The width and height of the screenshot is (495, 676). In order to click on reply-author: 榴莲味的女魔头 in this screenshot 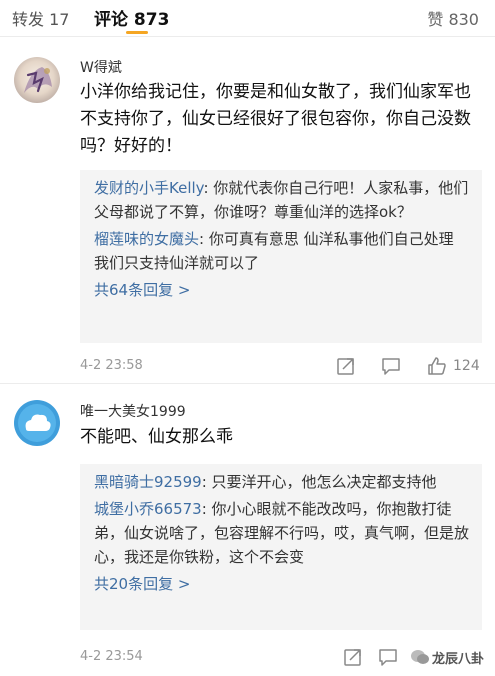, I will do `click(146, 239)`.